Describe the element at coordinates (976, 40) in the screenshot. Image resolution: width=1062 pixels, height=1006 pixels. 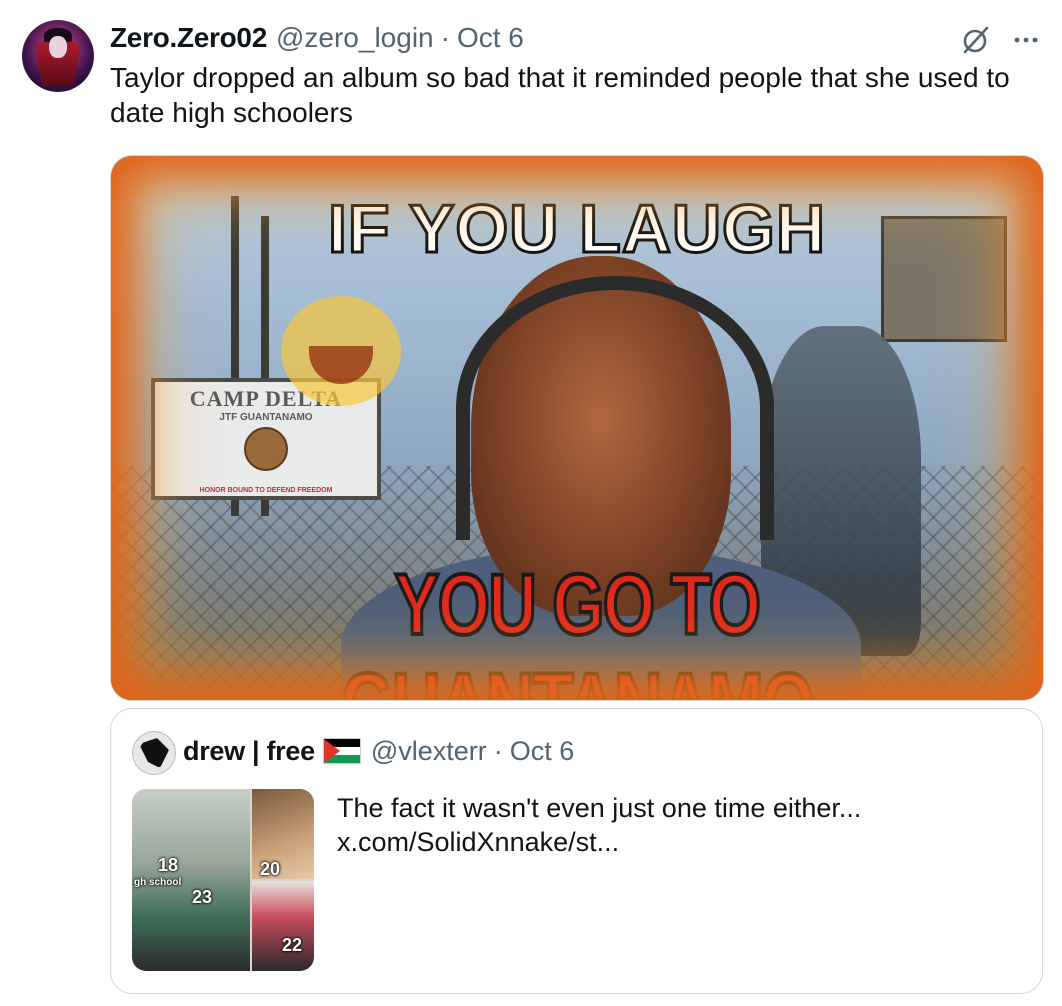
I see `grok-slash-icon` at that location.